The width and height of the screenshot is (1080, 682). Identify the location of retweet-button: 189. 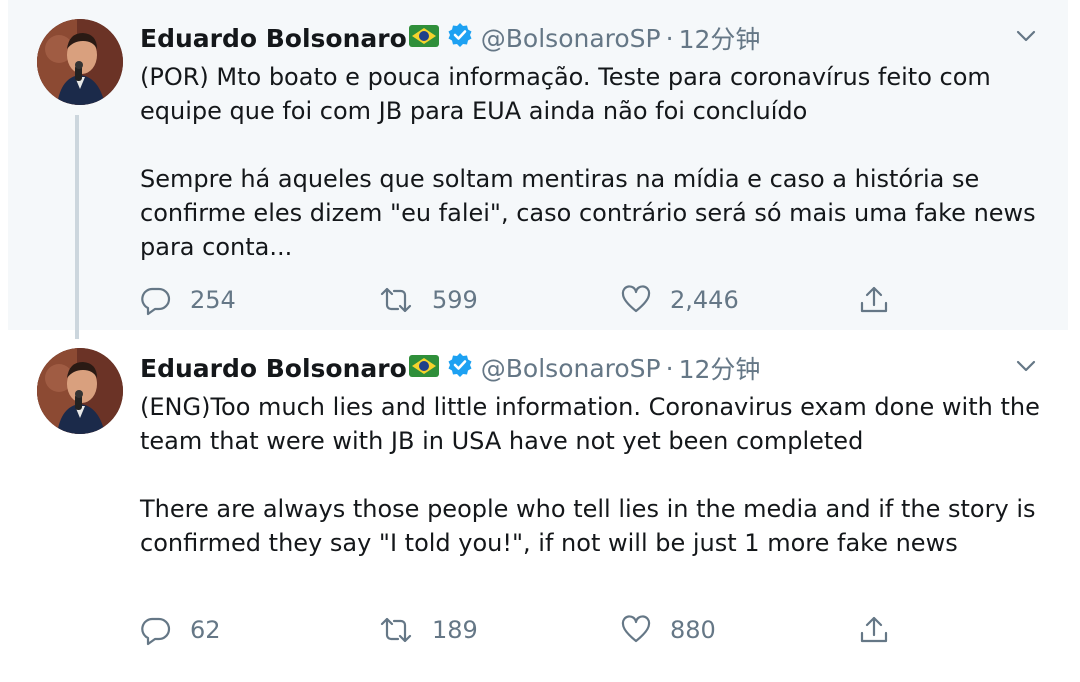
(428, 630).